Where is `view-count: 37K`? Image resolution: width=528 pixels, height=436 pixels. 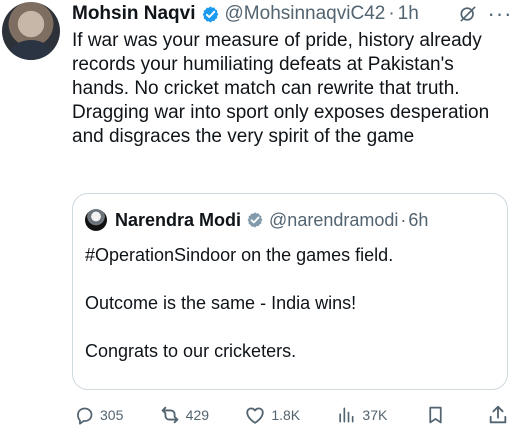
view-count: 37K is located at coordinates (375, 415).